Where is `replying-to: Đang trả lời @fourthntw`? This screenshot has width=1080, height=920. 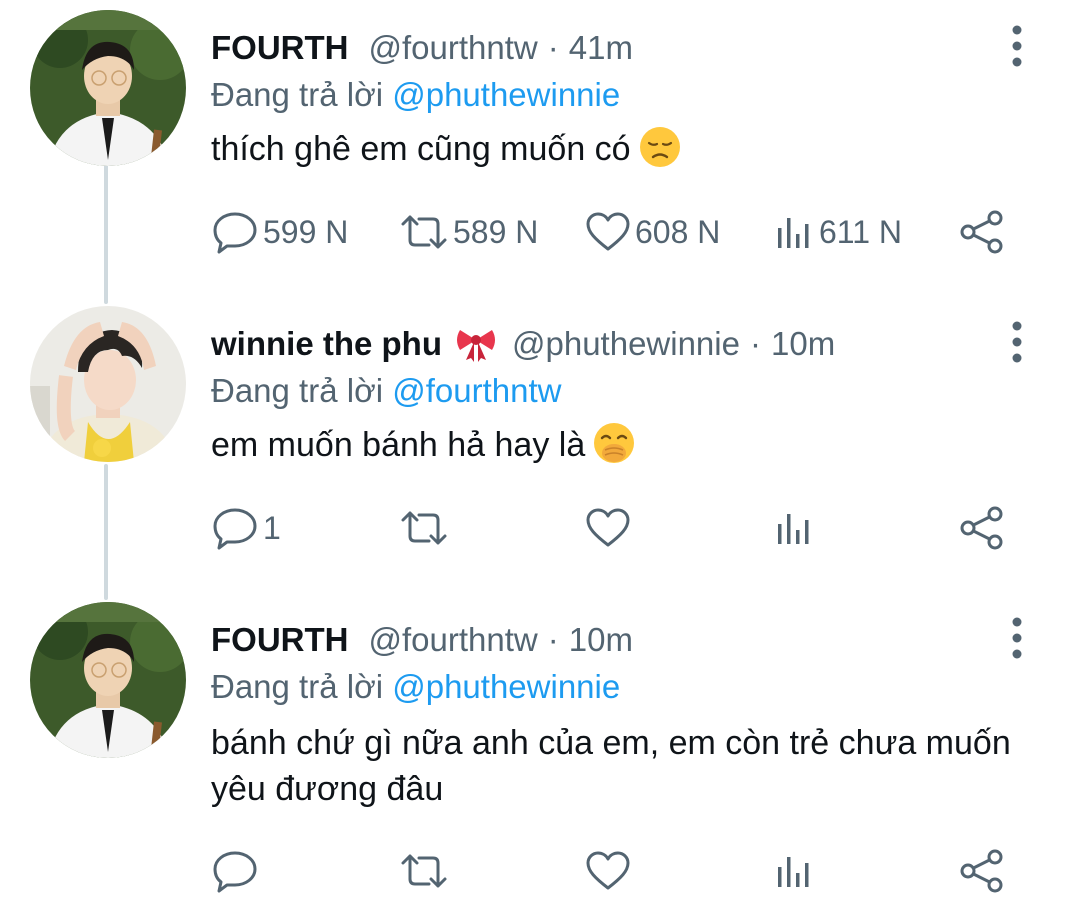 replying-to: Đang trả lời @fourthntw is located at coordinates (386, 391).